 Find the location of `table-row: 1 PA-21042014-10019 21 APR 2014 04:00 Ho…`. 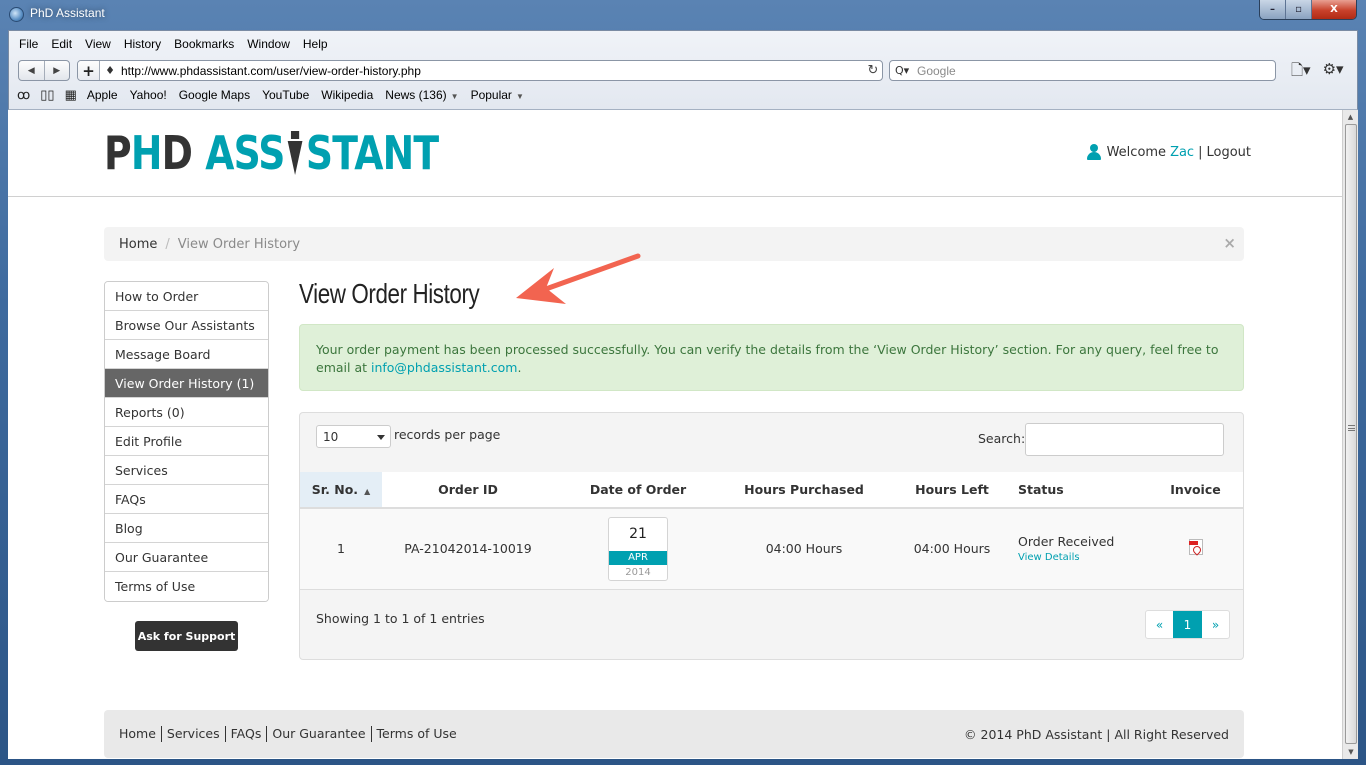

table-row: 1 PA-21042014-10019 21 APR 2014 04:00 Ho… is located at coordinates (771, 549).